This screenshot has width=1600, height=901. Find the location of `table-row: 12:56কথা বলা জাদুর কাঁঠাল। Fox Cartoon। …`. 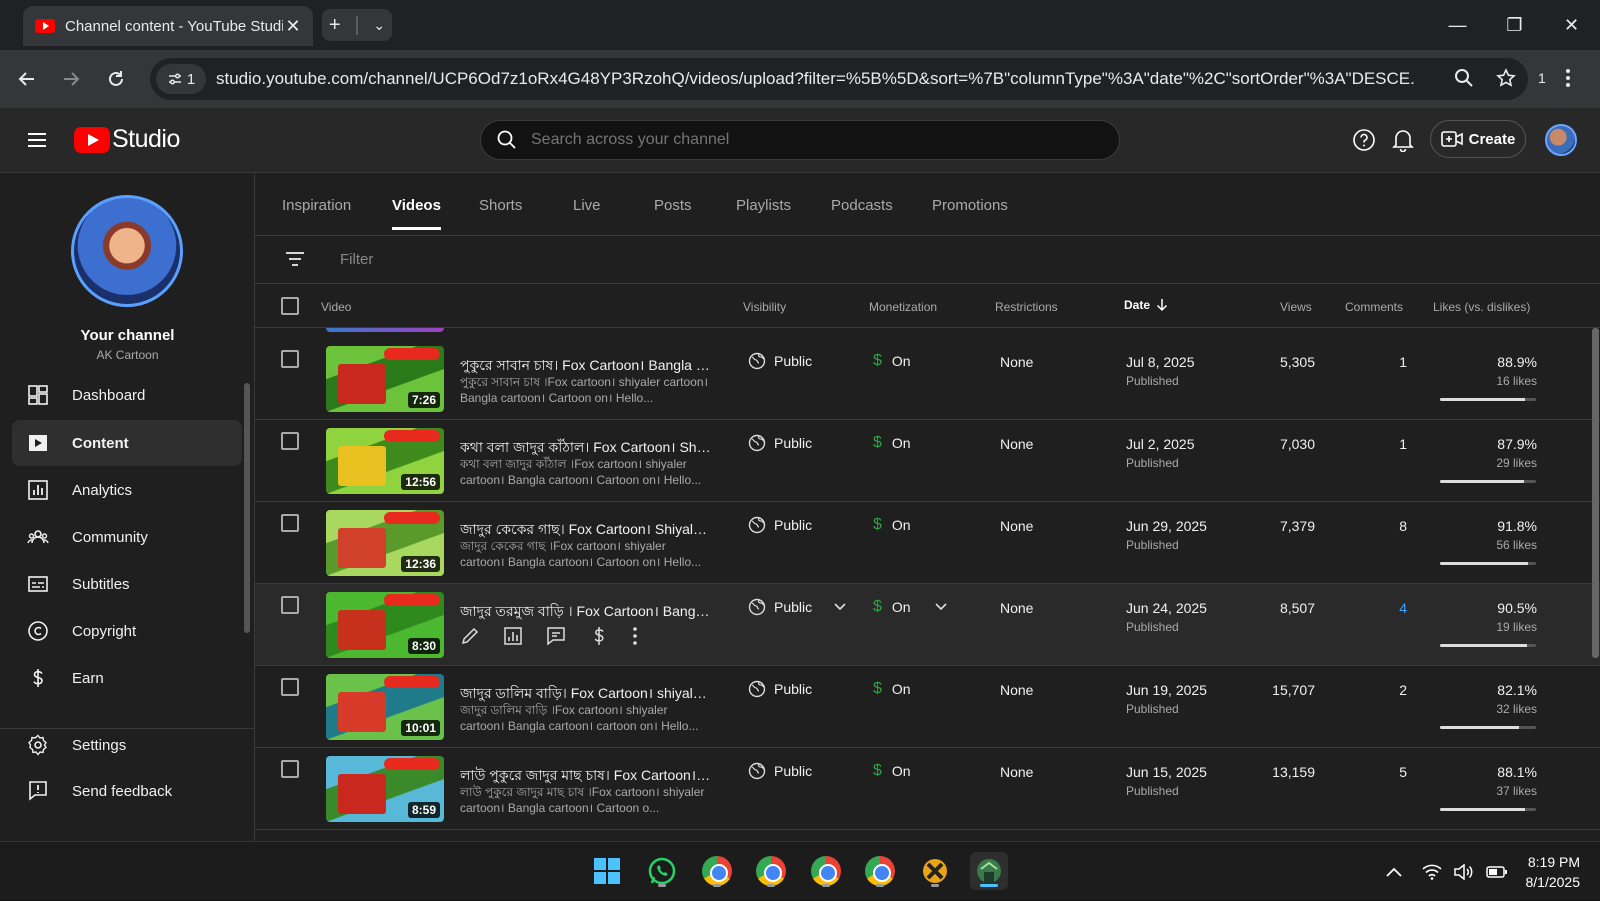

table-row: 12:56কথা বলা জাদুর কাঁঠাল। Fox Cartoon। … is located at coordinates (927, 461).